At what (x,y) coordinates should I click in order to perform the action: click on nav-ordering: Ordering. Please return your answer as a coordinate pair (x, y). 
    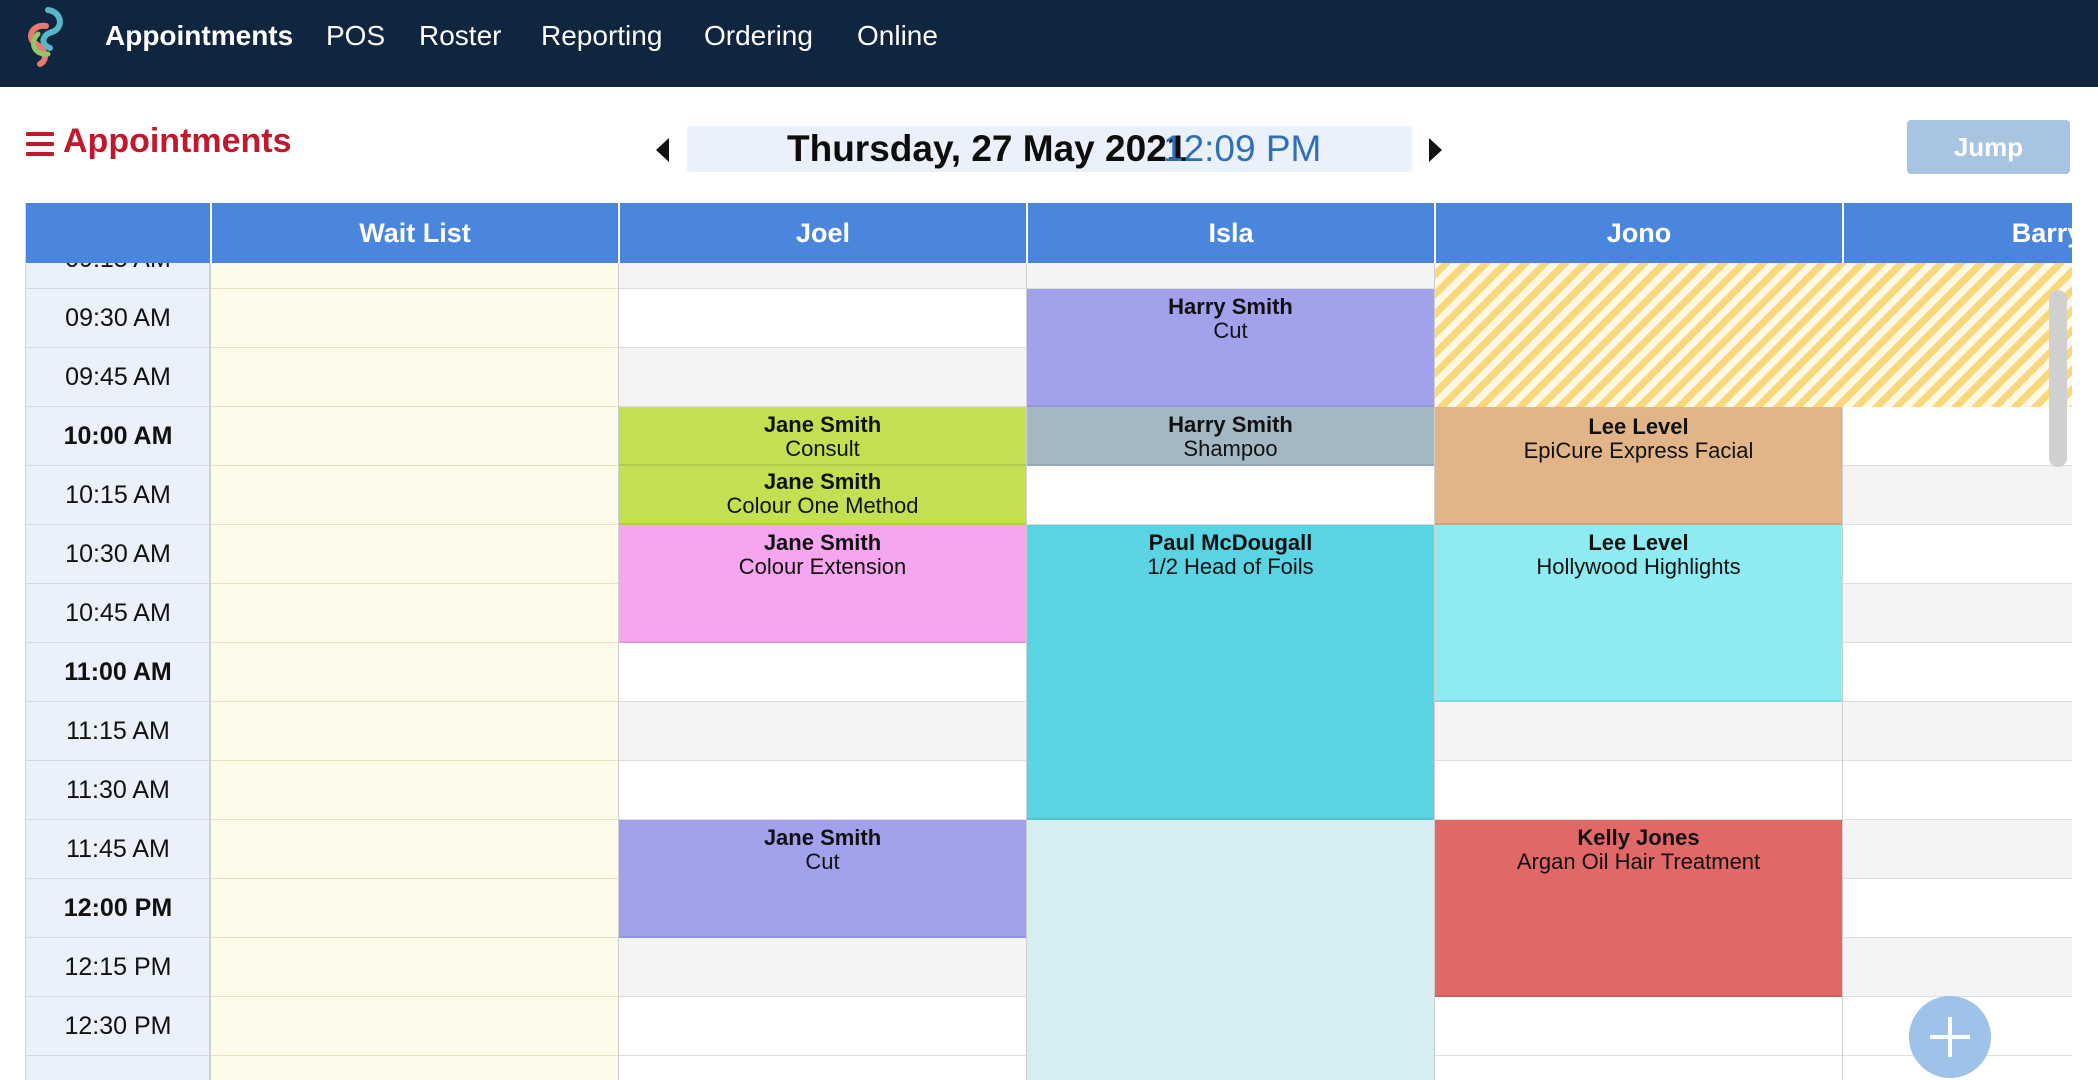
    Looking at the image, I should click on (758, 36).